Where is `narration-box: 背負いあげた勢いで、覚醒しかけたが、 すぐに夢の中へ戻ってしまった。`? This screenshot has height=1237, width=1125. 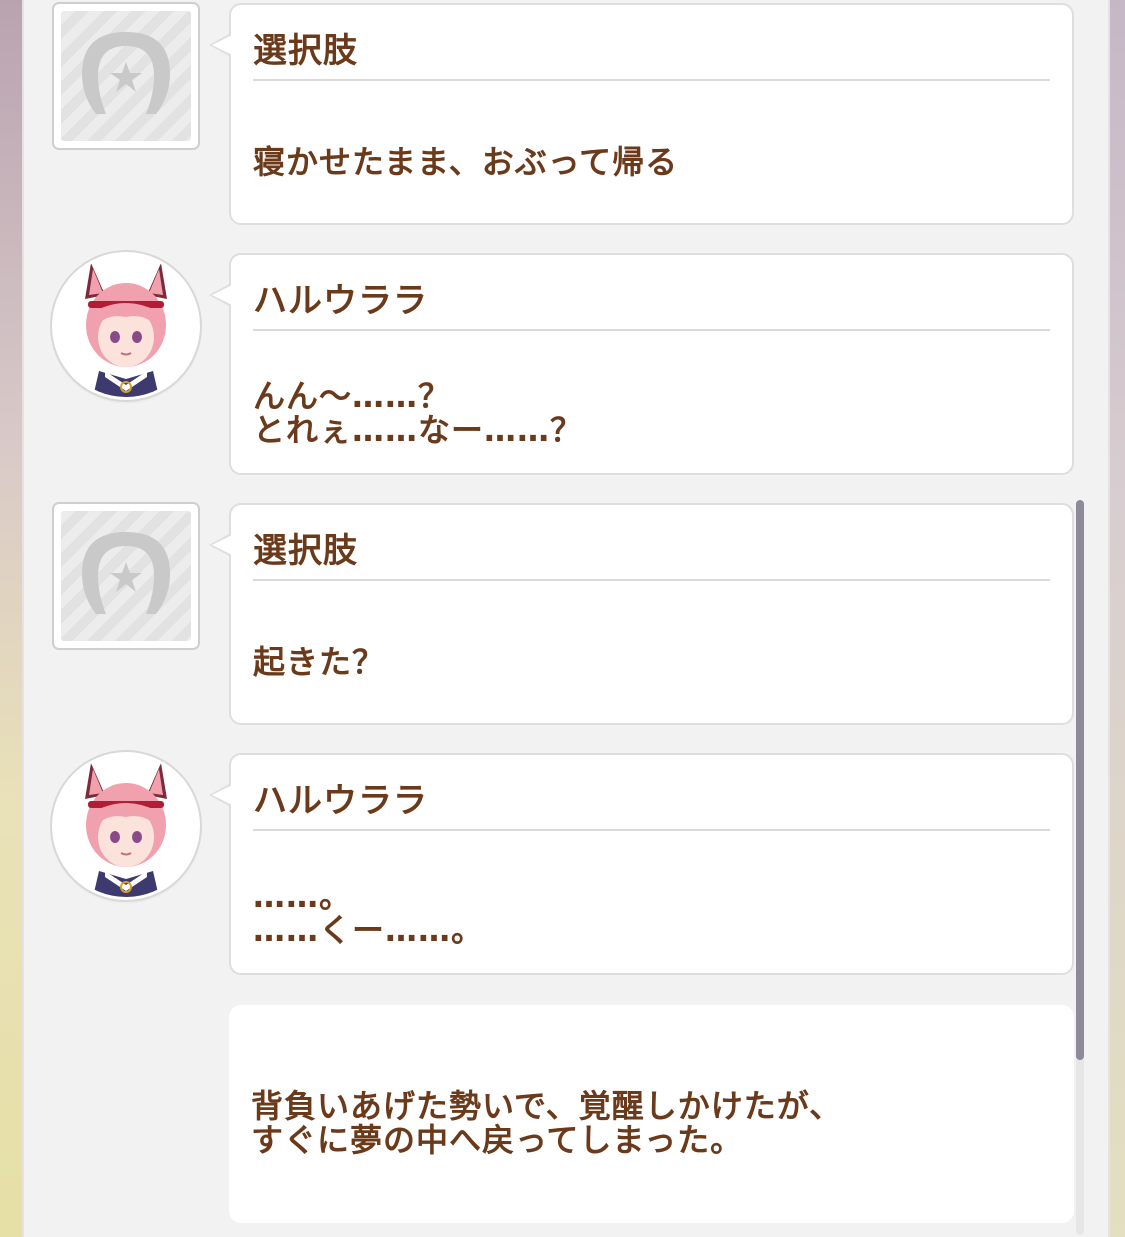
narration-box: 背負いあげた勢いで、覚醒しかけたが、 すぐに夢の中へ戻ってしまった。 is located at coordinates (651, 1114).